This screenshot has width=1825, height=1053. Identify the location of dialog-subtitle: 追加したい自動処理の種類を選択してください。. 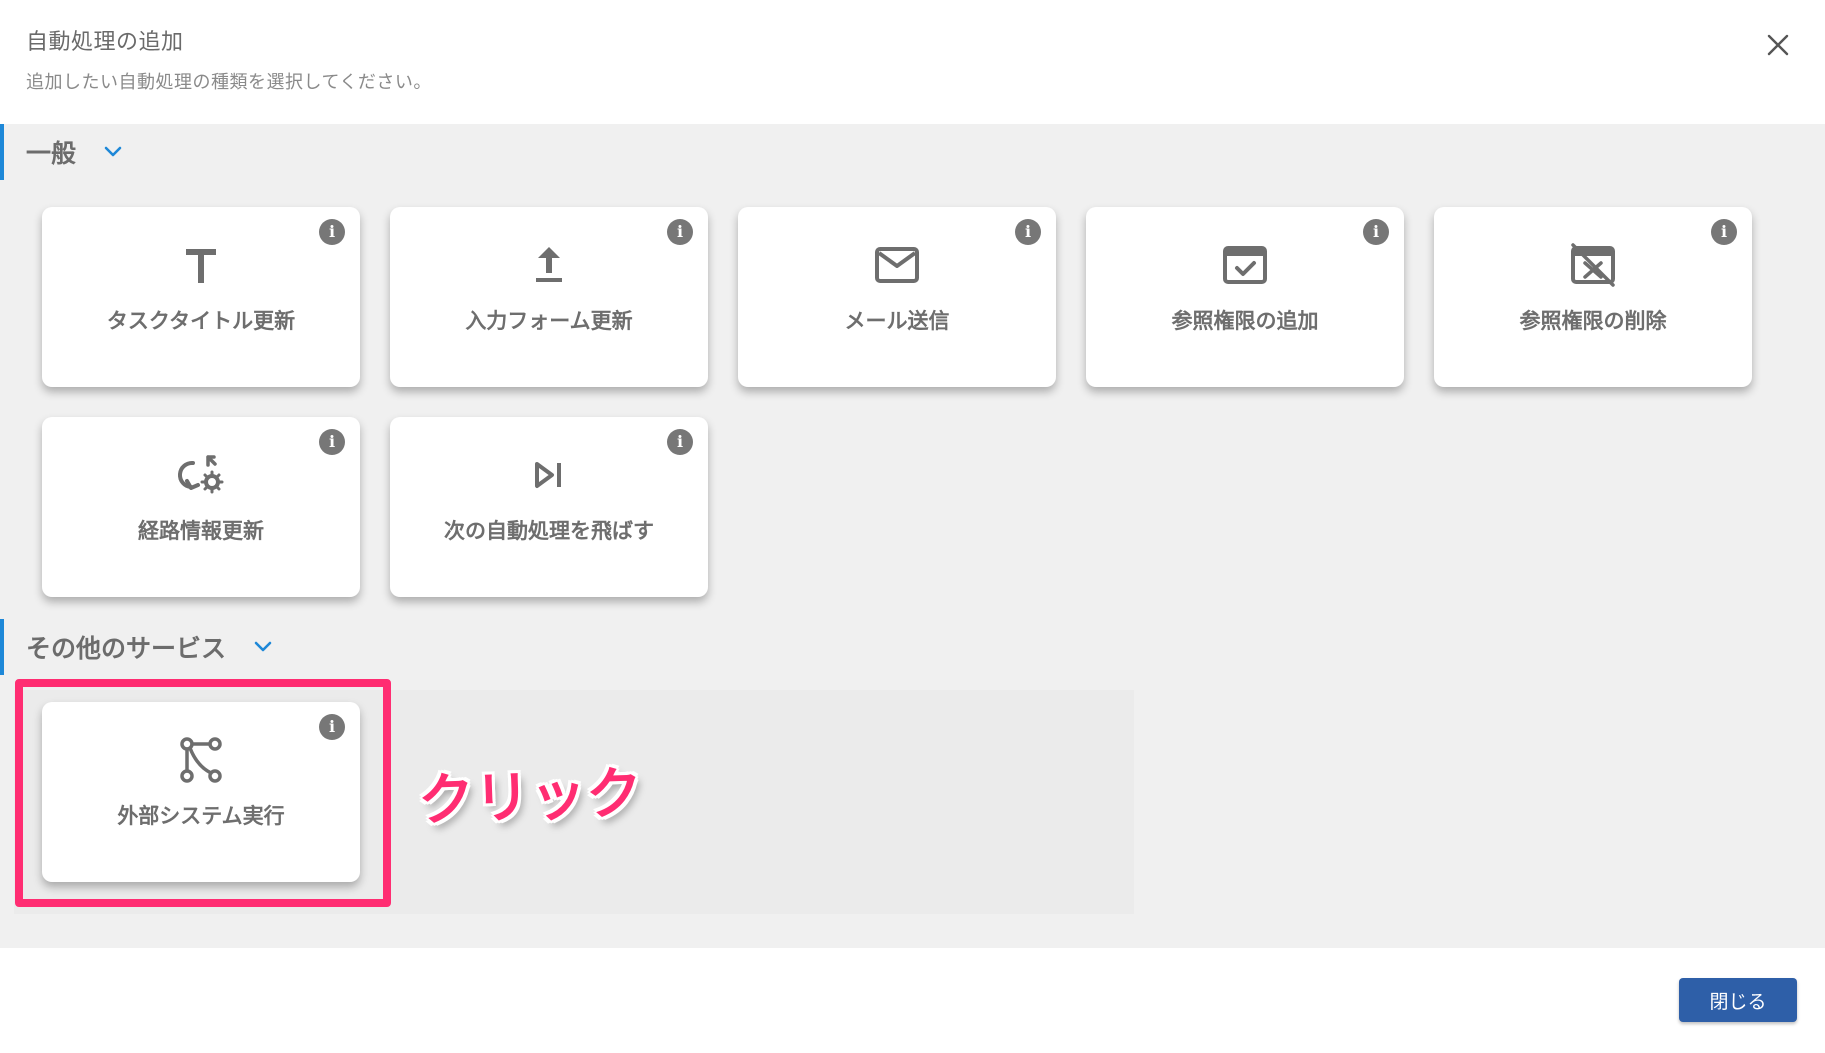
(229, 82).